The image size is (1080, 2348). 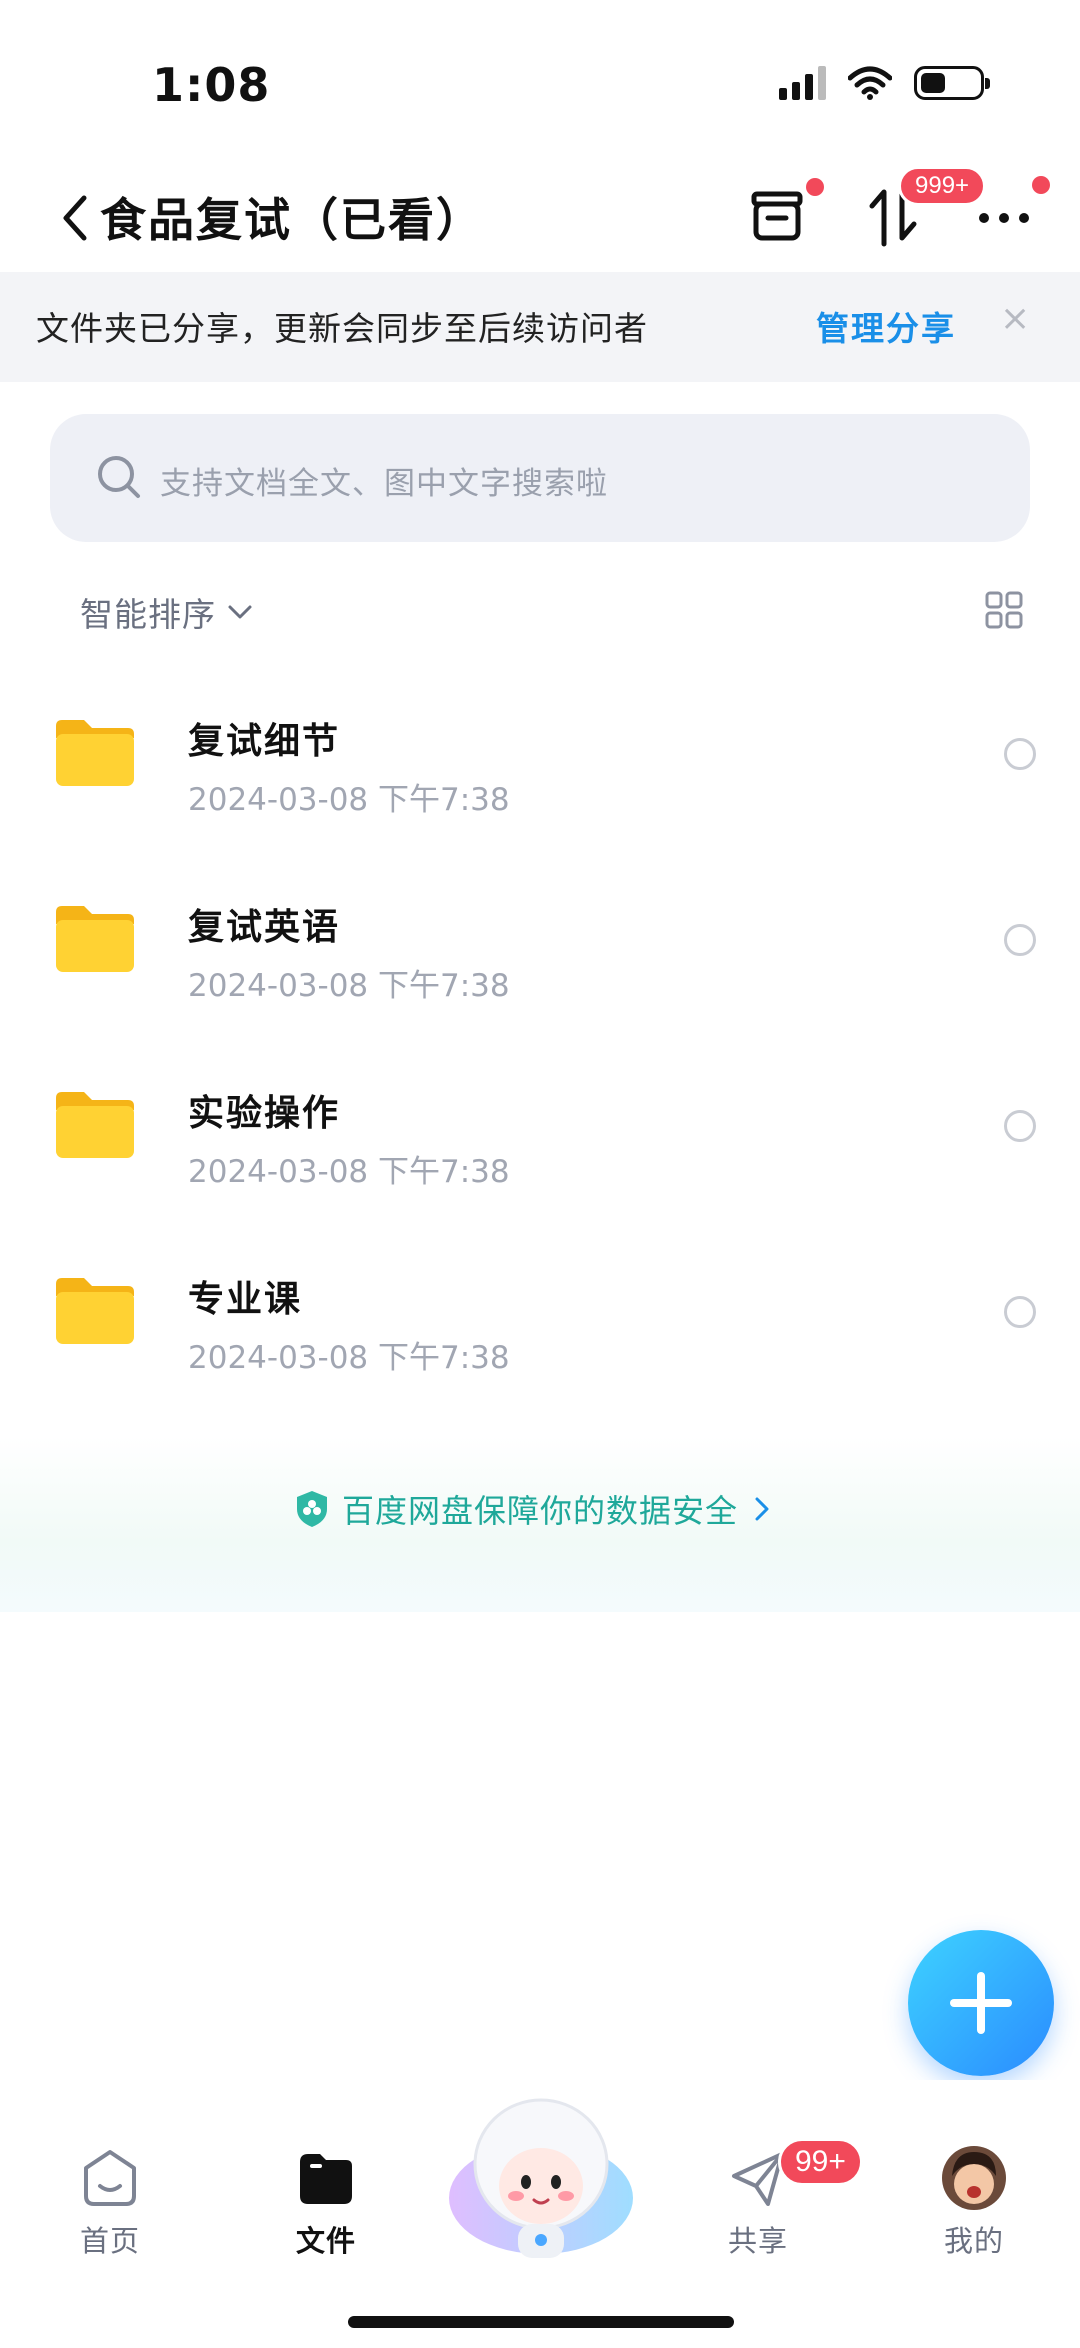 What do you see at coordinates (384, 484) in the screenshot?
I see `search-placeholder: 支持文档全文、图中文字搜索啦` at bounding box center [384, 484].